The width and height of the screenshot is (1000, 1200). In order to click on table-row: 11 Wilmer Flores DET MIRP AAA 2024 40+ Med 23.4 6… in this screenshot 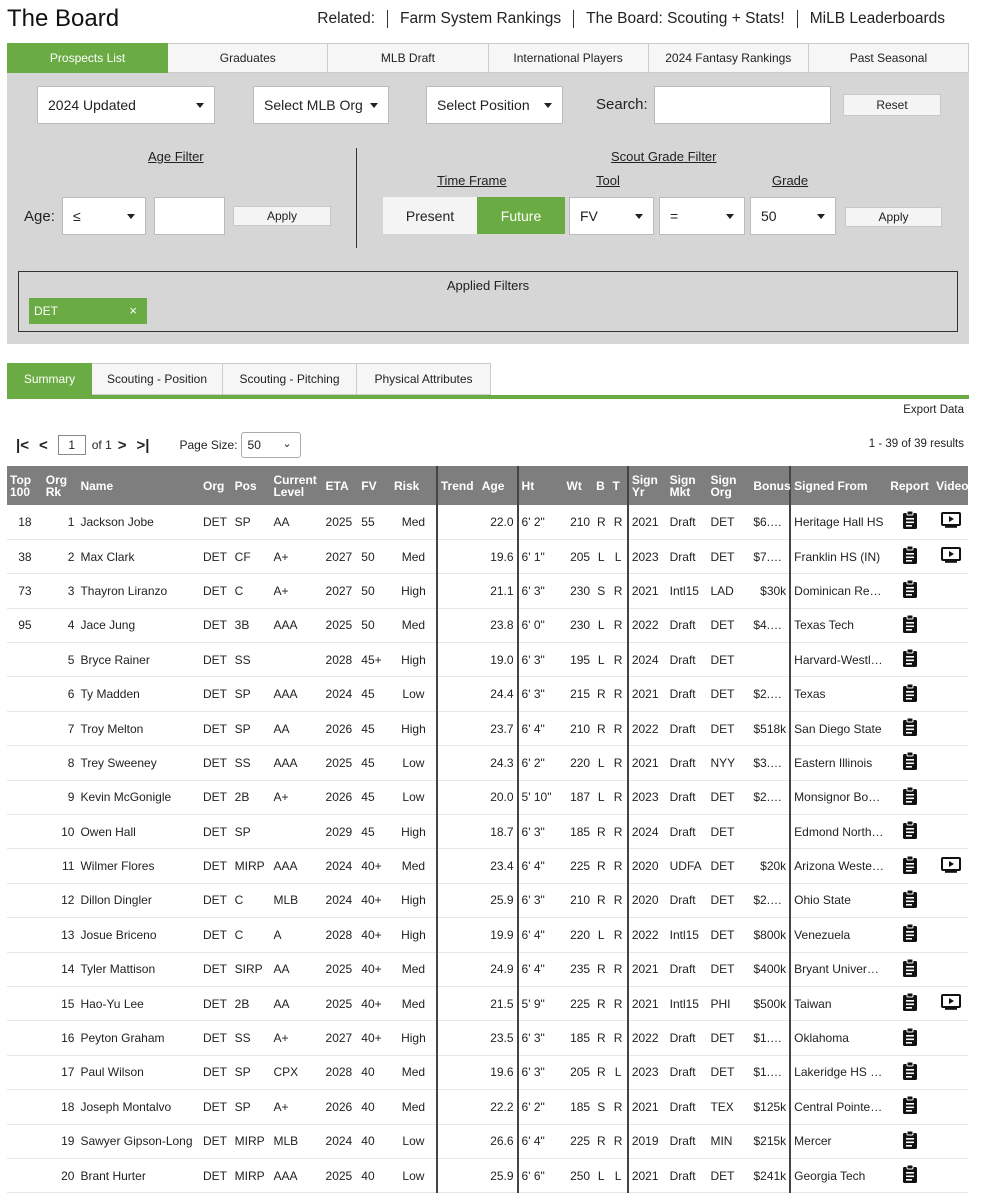, I will do `click(487, 866)`.